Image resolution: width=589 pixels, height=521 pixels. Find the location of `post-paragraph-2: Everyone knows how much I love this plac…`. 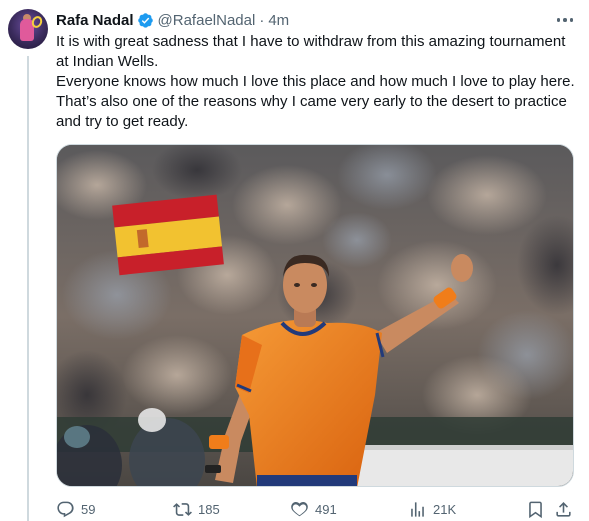

post-paragraph-2: Everyone knows how much I love this plac… is located at coordinates (315, 101).